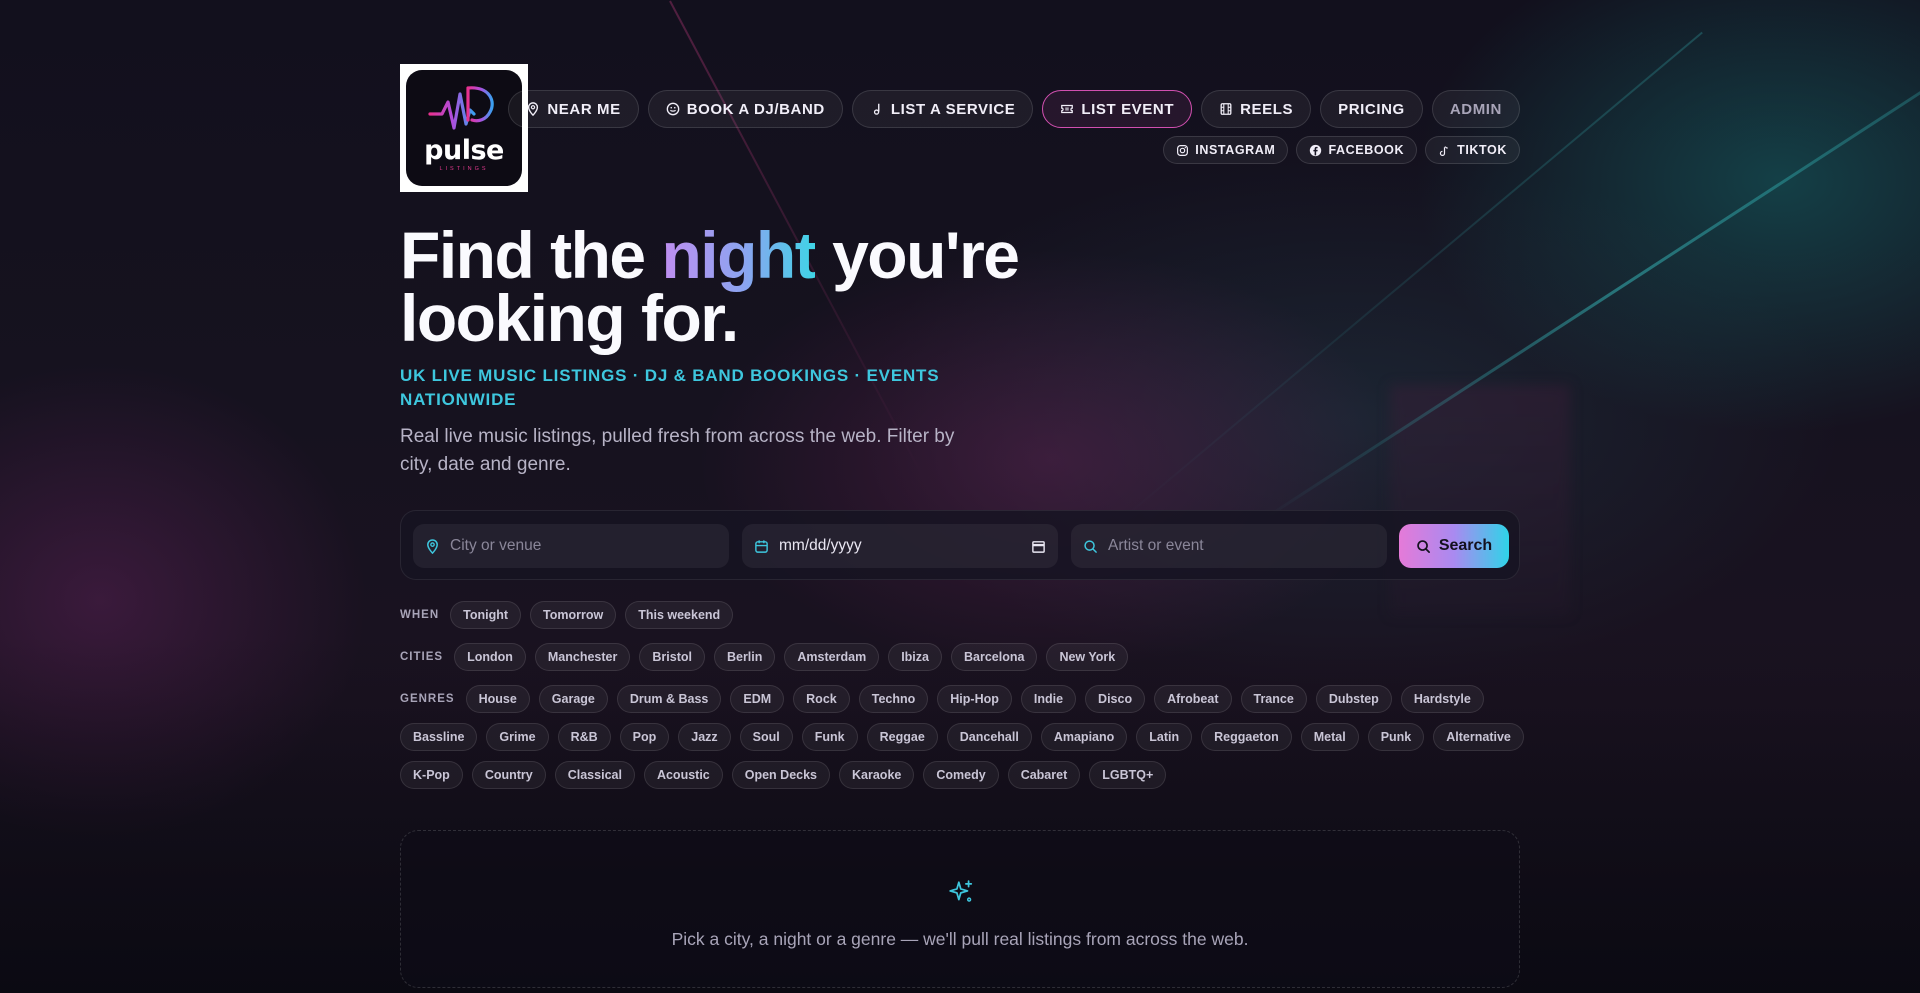 The height and width of the screenshot is (993, 1920). Describe the element at coordinates (781, 775) in the screenshot. I see `genre-chip: Open Decks` at that location.